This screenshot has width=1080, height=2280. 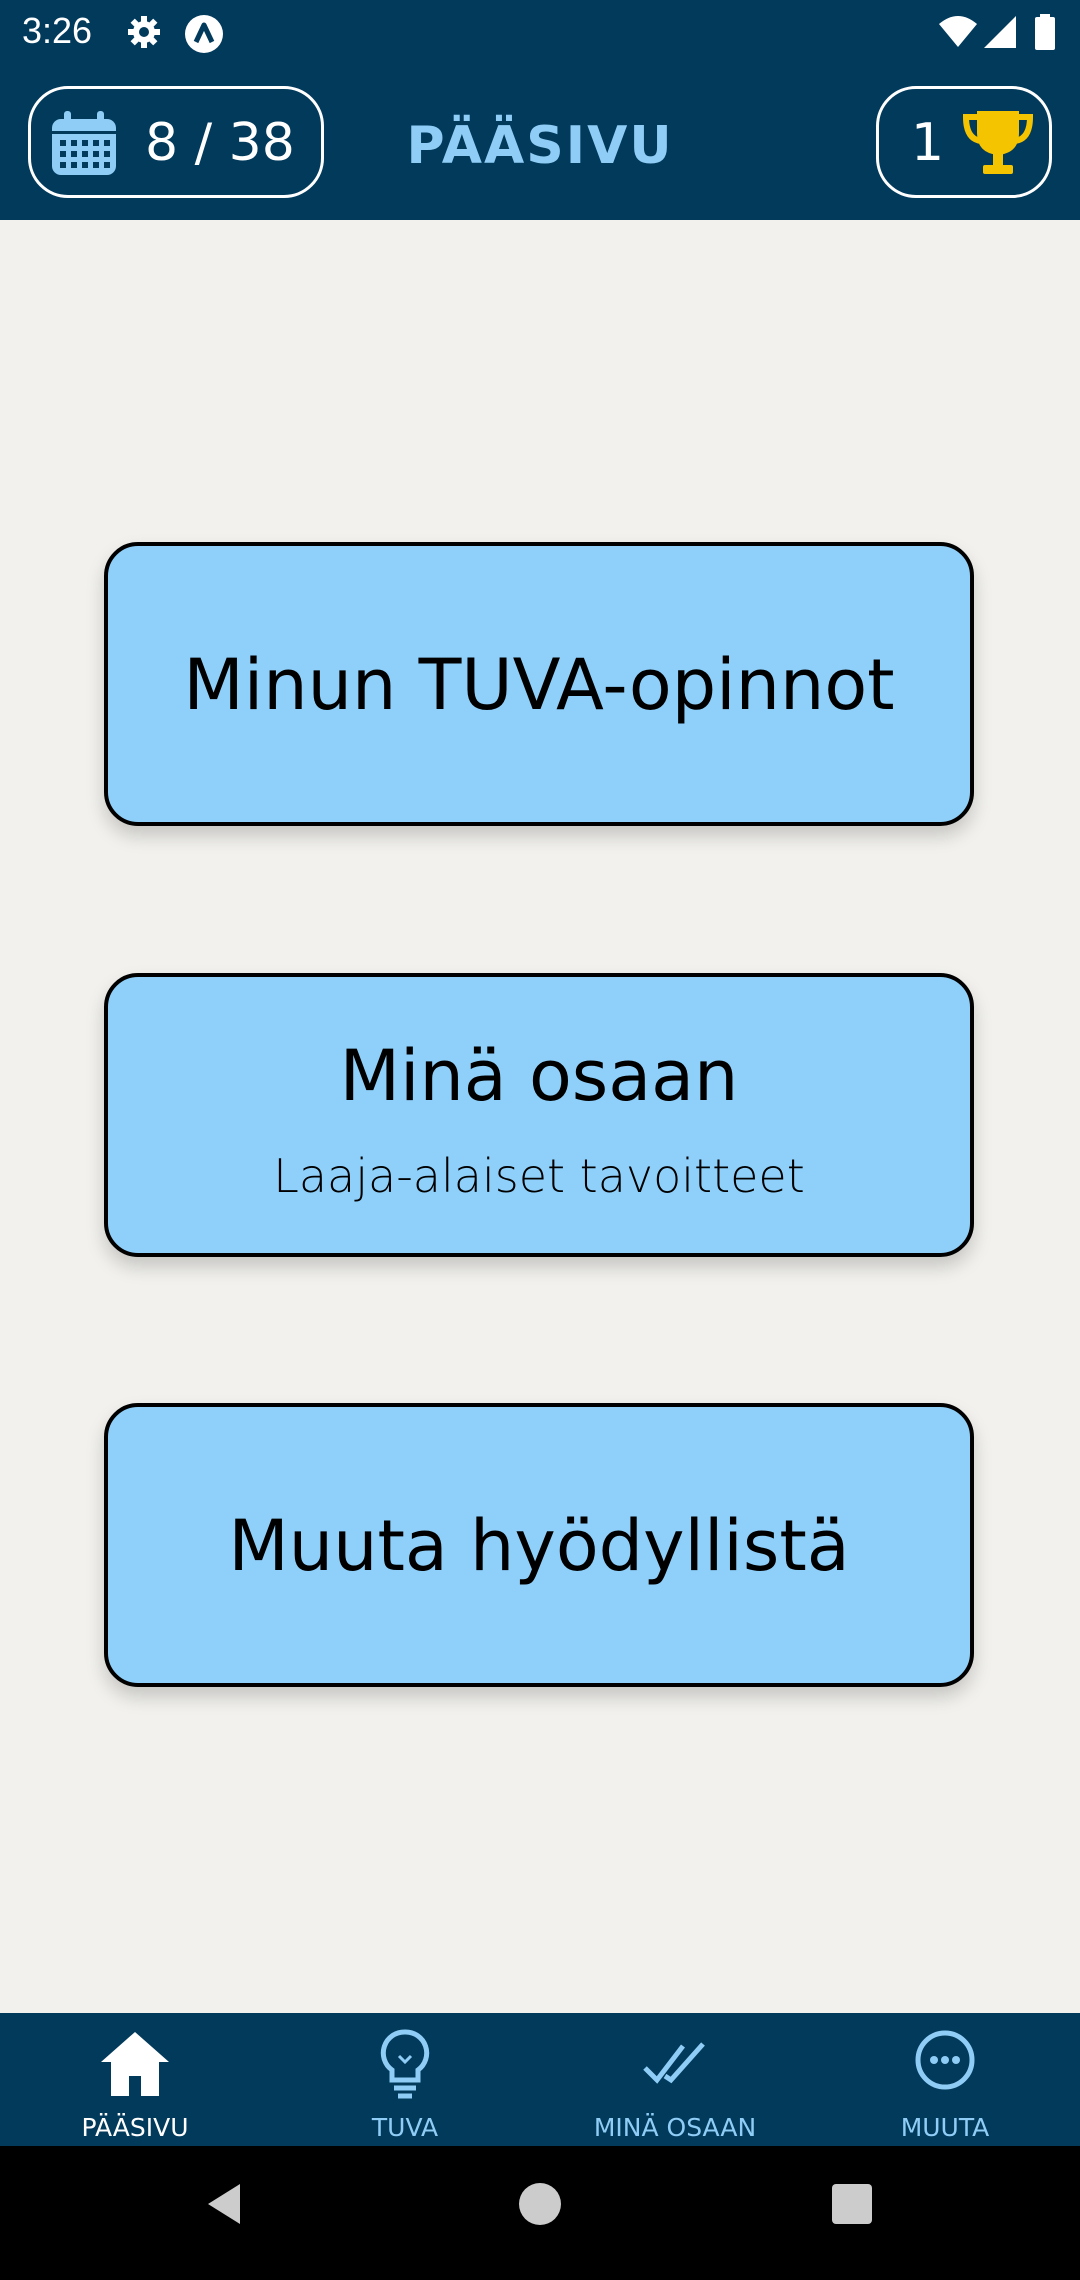 I want to click on bottom-navigation: PÄÄSIVU TUVA MINÄ OSAAN MUUTA, so click(x=540, y=2079).